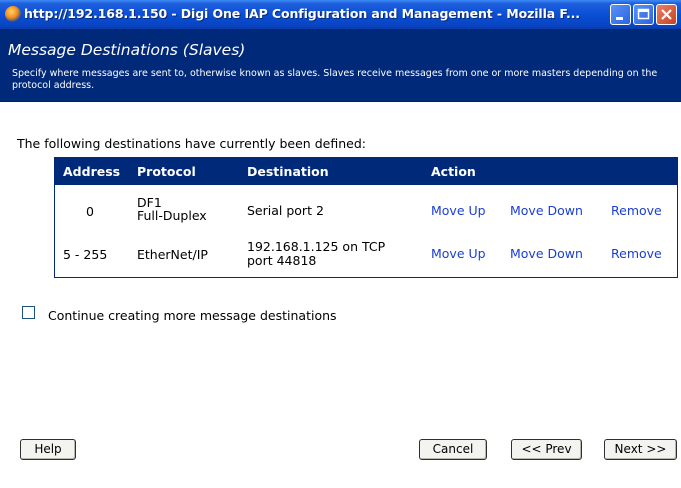 Image resolution: width=681 pixels, height=488 pixels. I want to click on row-address: 5 - 255, so click(85, 254).